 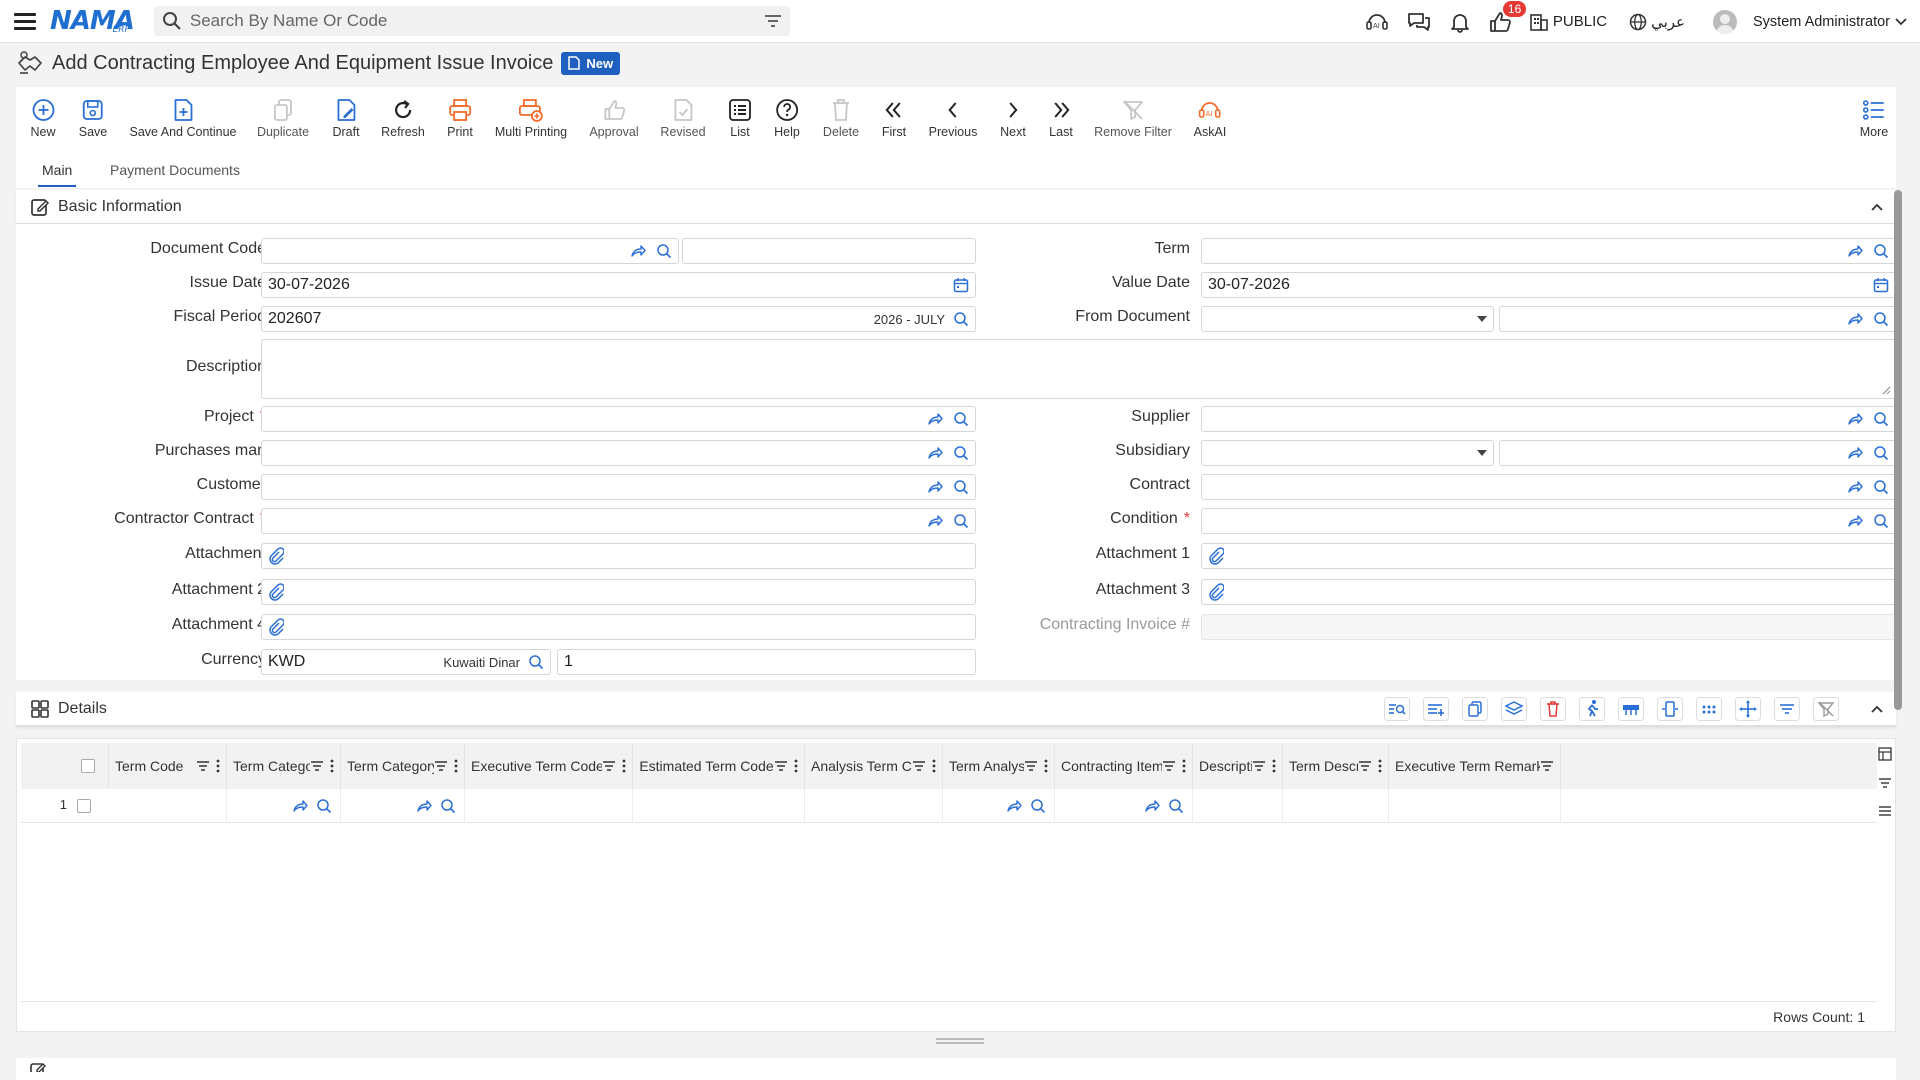 What do you see at coordinates (719, 766) in the screenshot?
I see `column-header: Estimated Term Code` at bounding box center [719, 766].